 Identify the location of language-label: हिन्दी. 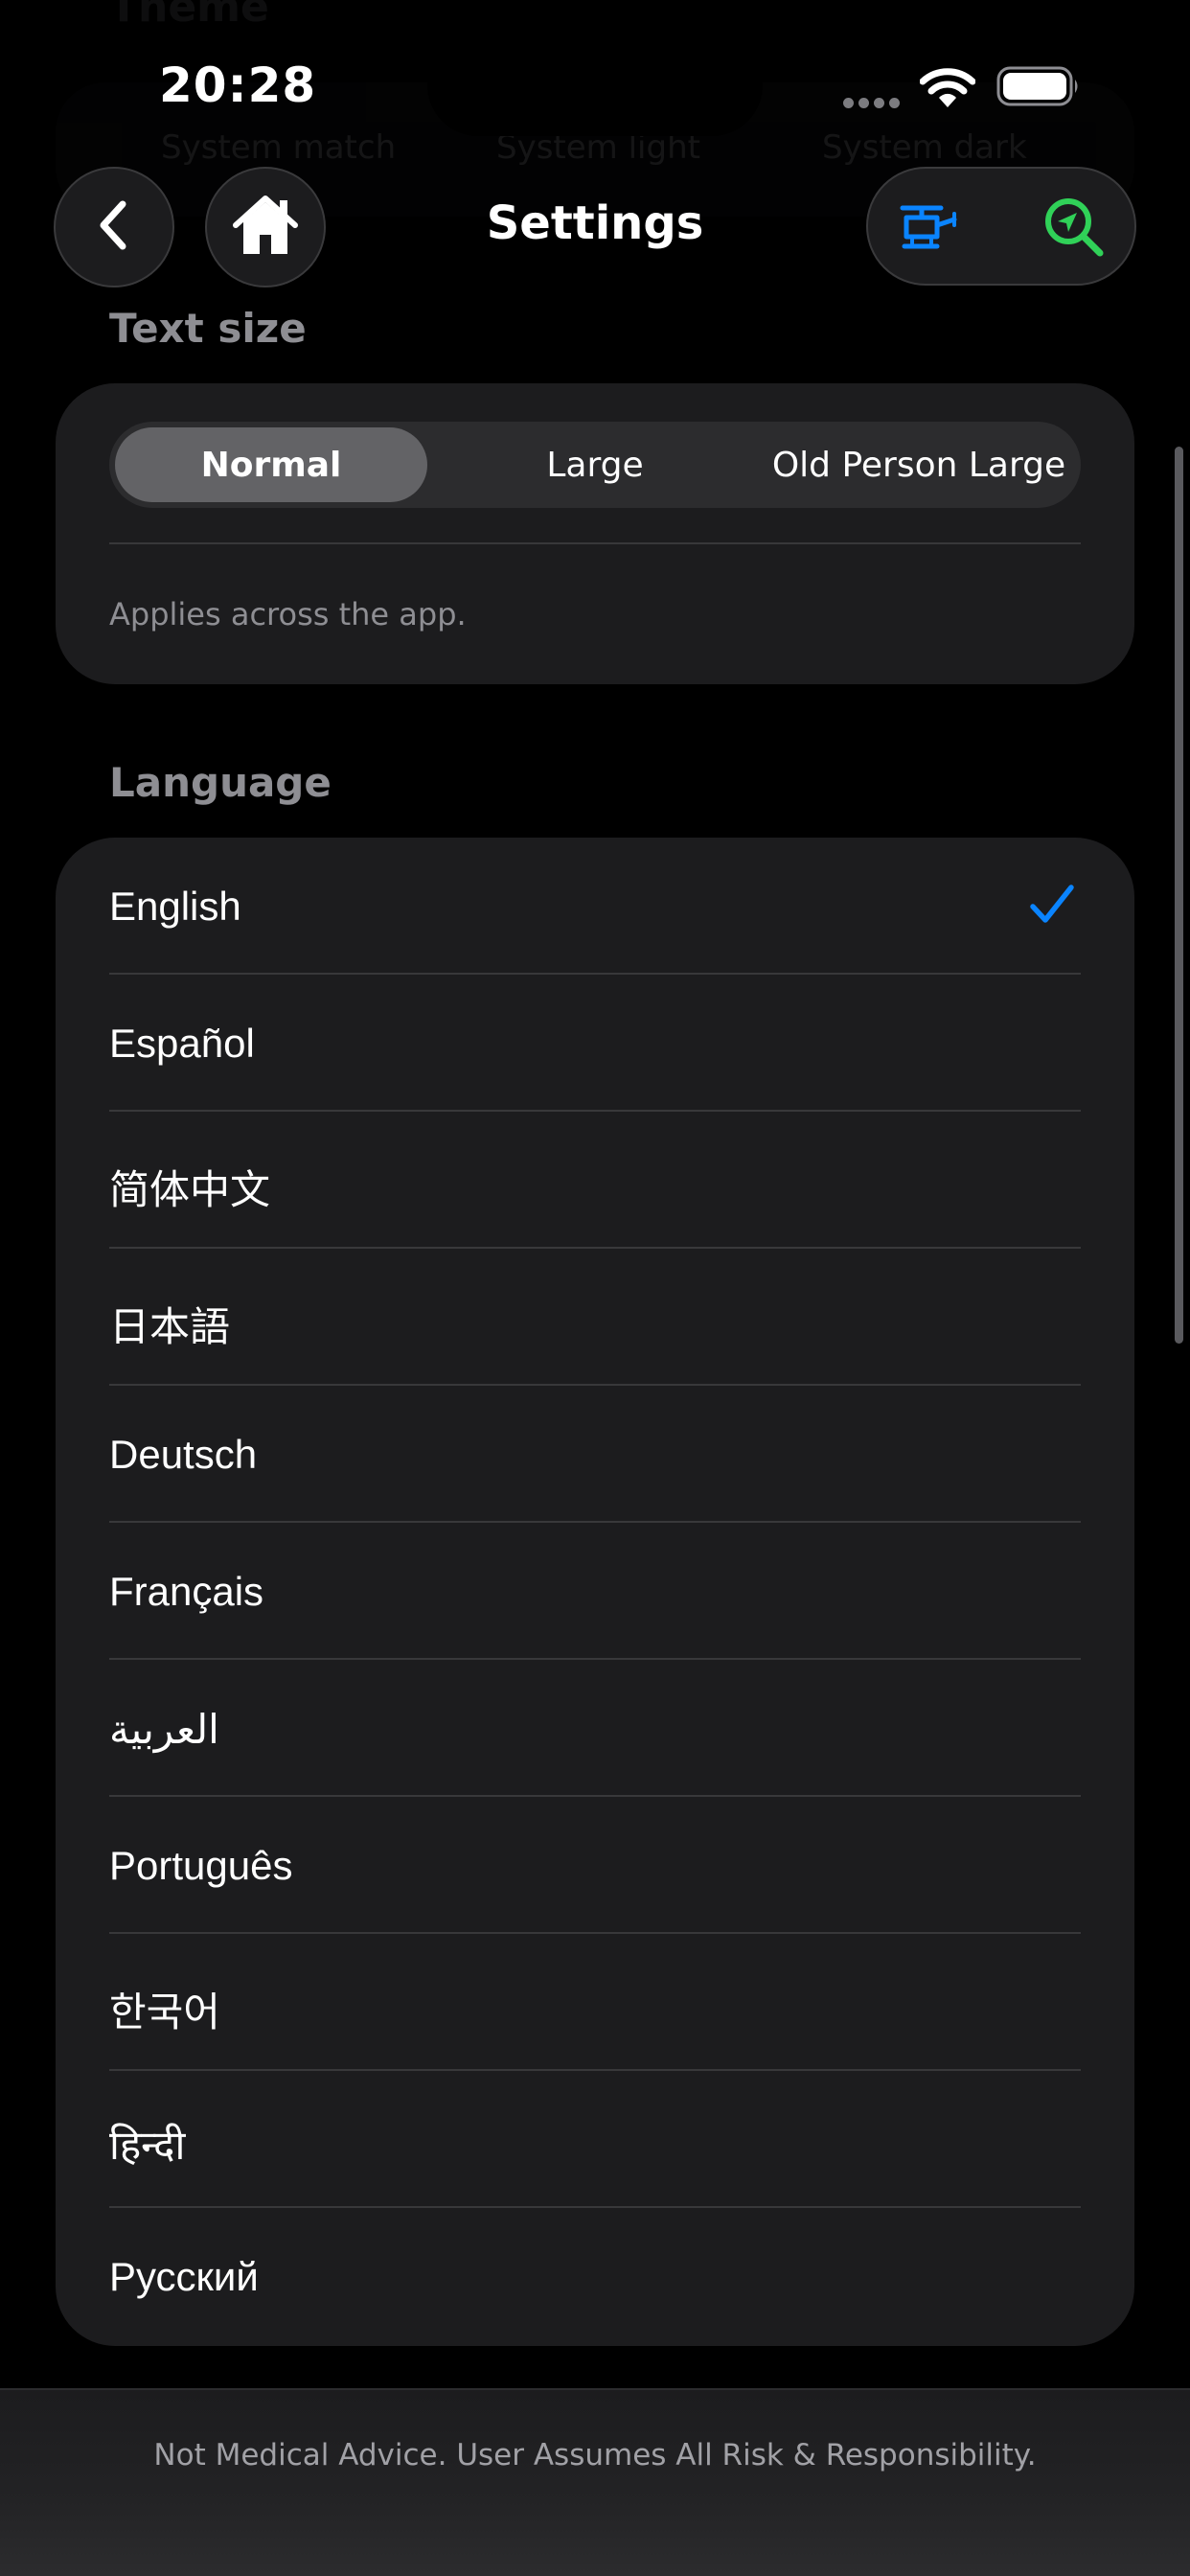
(148, 2145).